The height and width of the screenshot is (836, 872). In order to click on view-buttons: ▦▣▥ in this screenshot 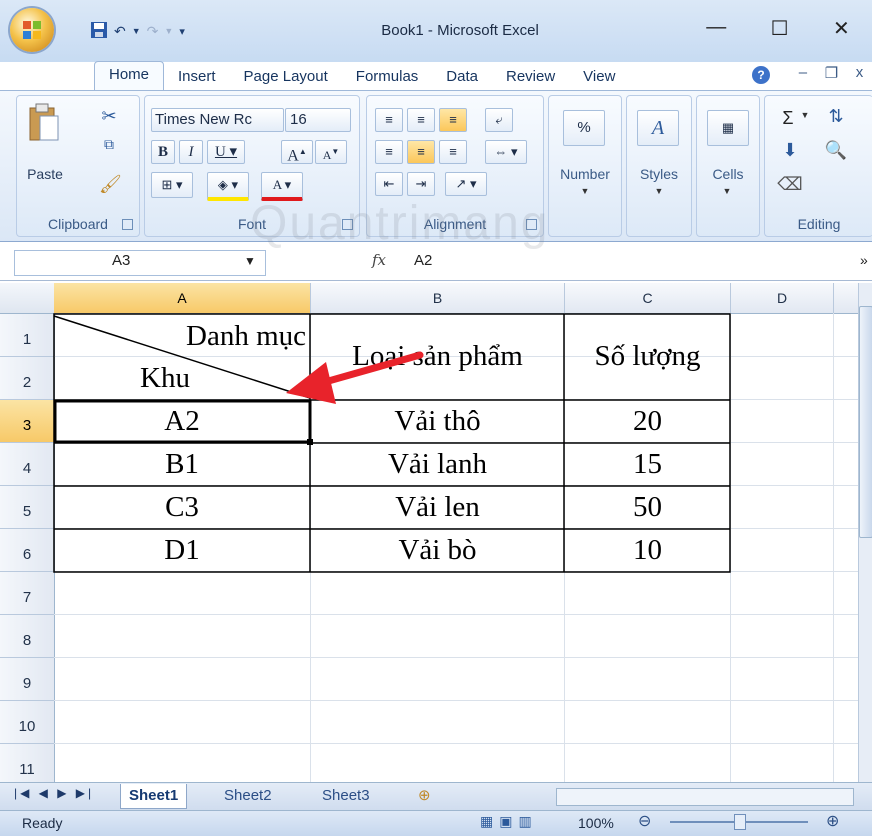, I will do `click(509, 821)`.